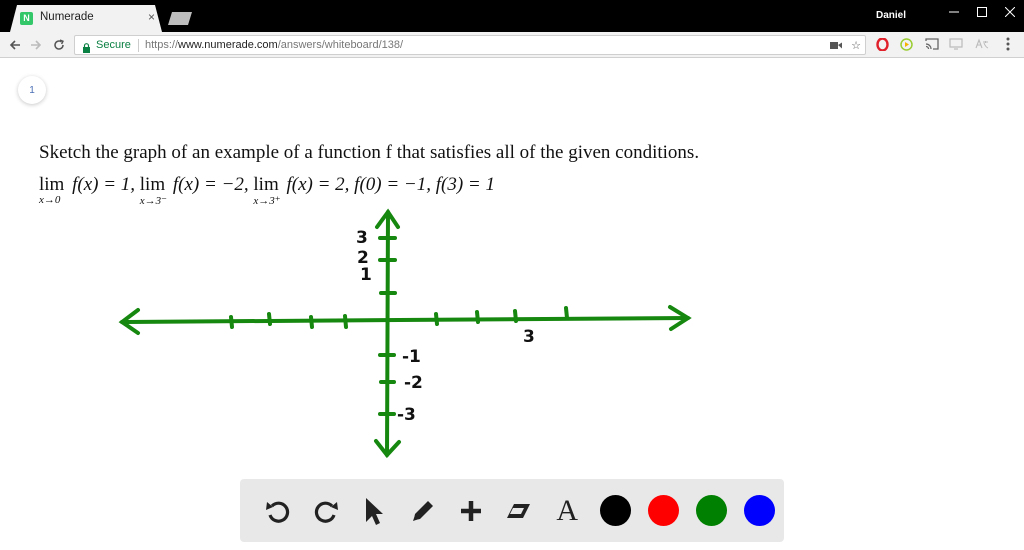 This screenshot has width=1024, height=550. I want to click on close-window-icon, so click(1010, 12).